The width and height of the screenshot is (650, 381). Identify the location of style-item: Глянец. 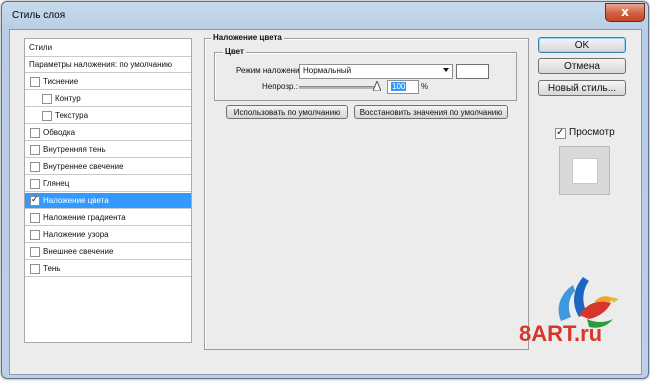
(108, 184).